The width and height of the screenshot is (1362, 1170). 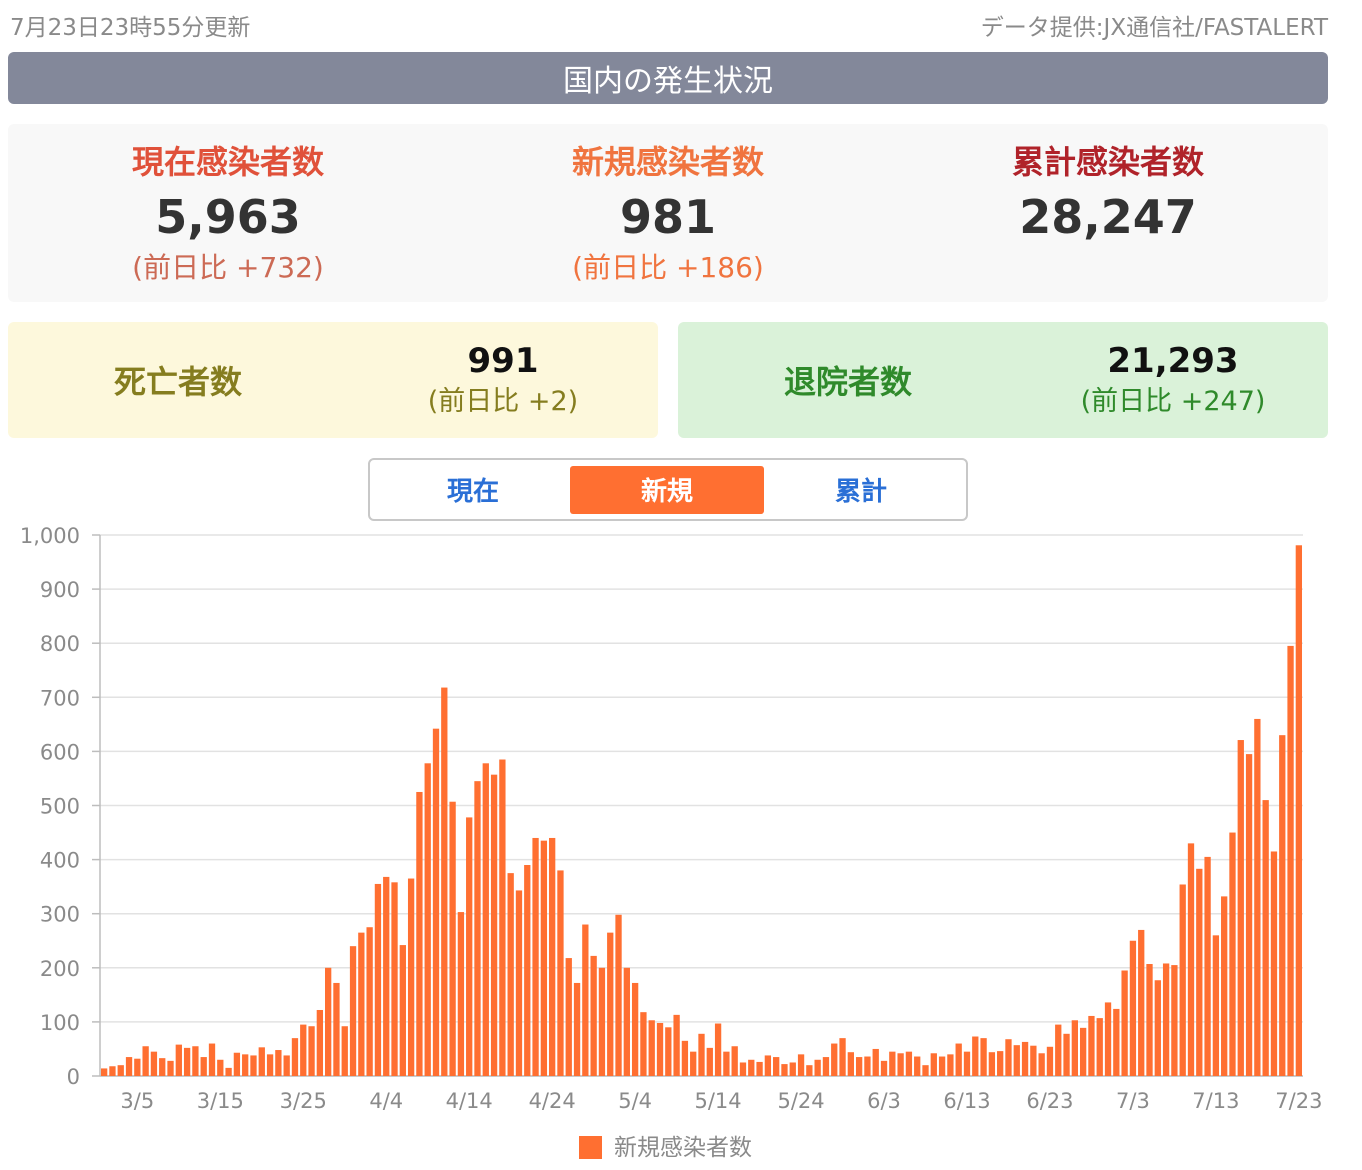 I want to click on x-tick-label: 3/5, so click(x=137, y=1101).